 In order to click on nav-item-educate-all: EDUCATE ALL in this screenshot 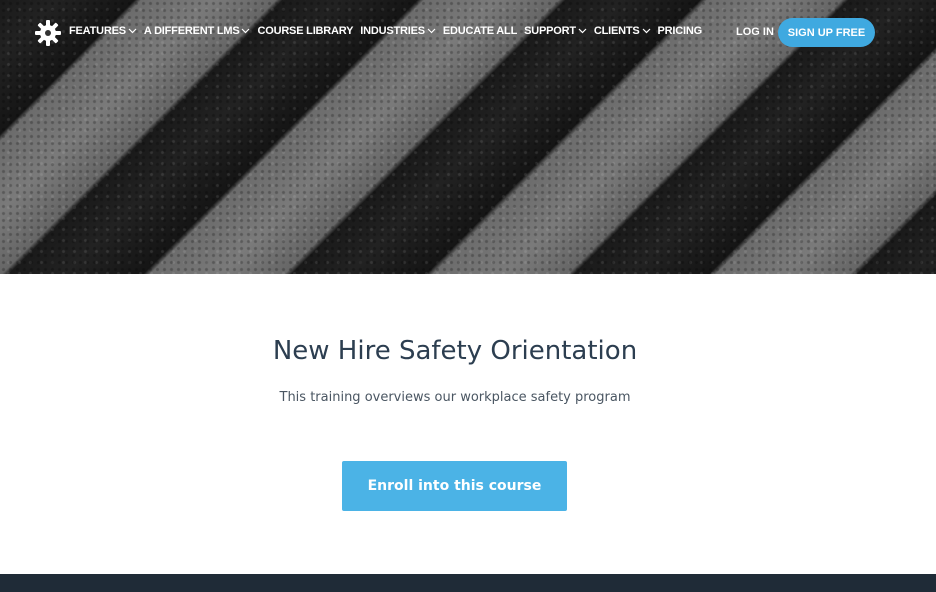, I will do `click(480, 31)`.